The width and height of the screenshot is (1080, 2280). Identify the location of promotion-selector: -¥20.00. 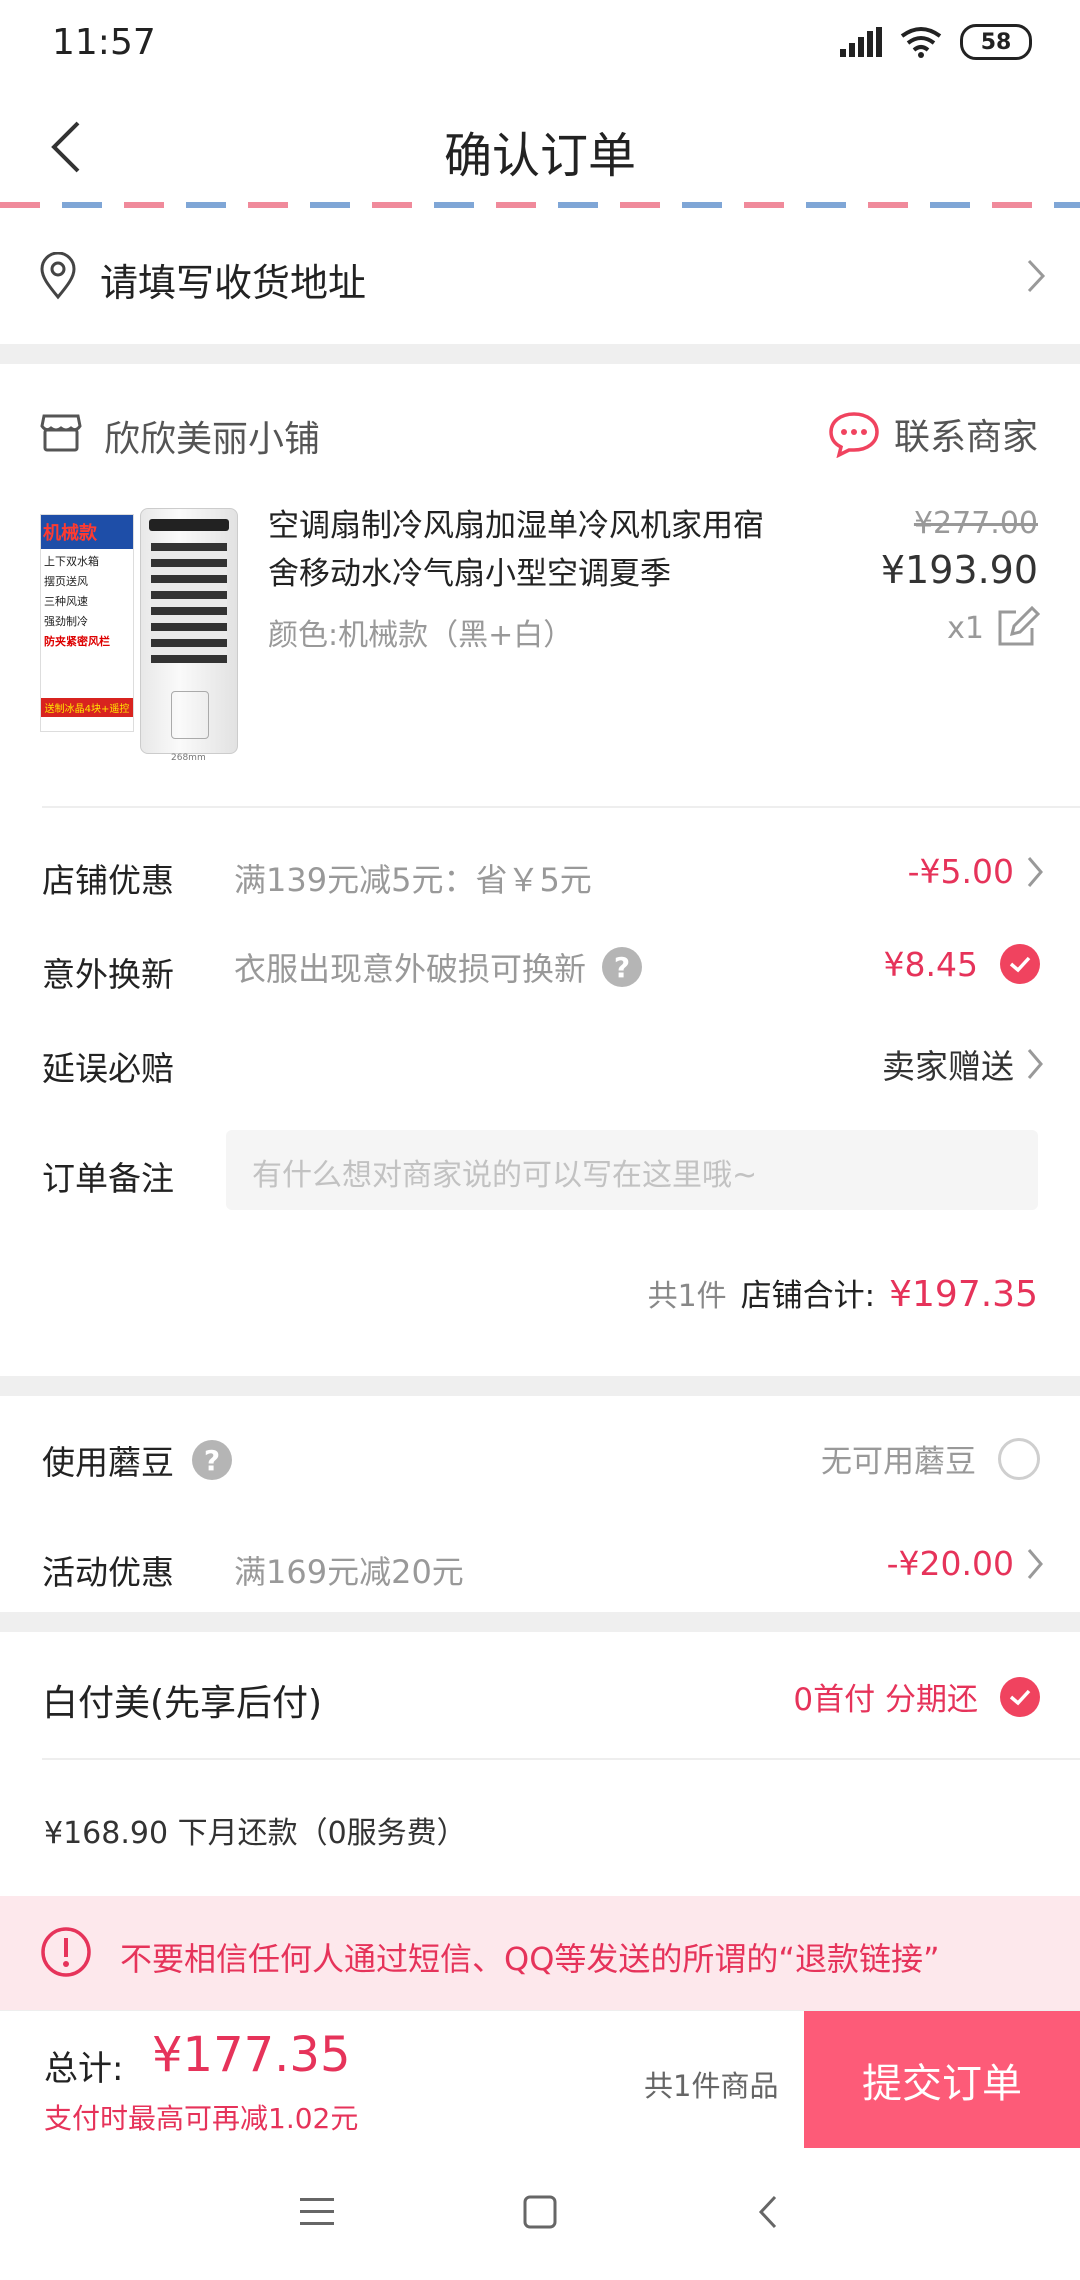
(965, 1563).